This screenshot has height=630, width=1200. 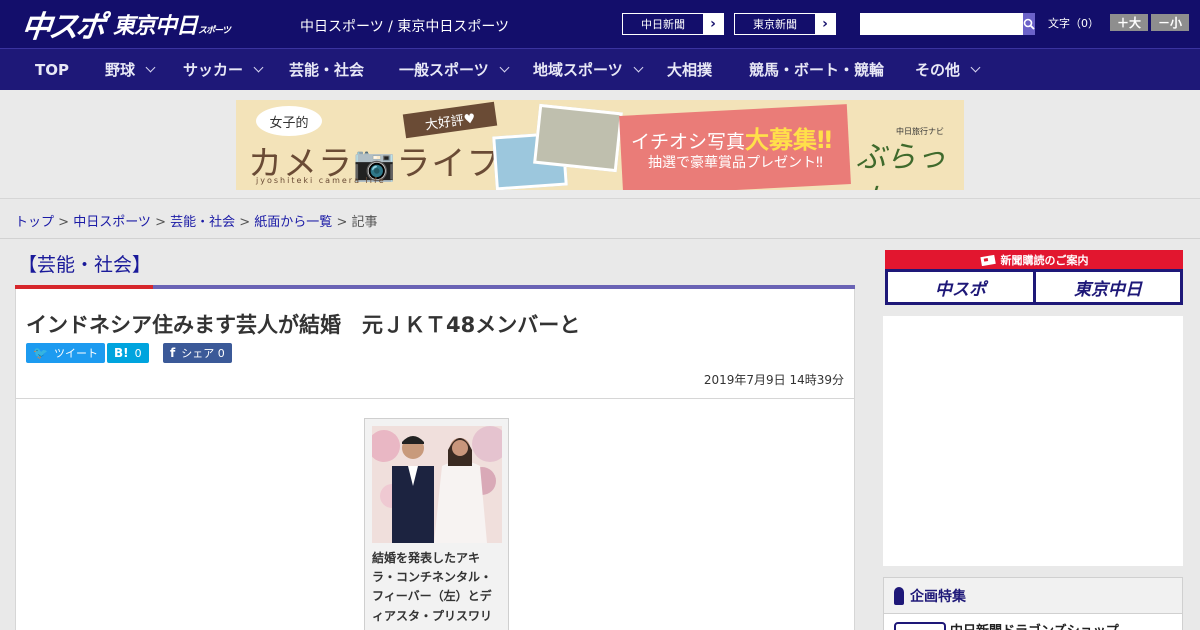 I want to click on facebook-share-button: f シェア 0, so click(x=197, y=353).